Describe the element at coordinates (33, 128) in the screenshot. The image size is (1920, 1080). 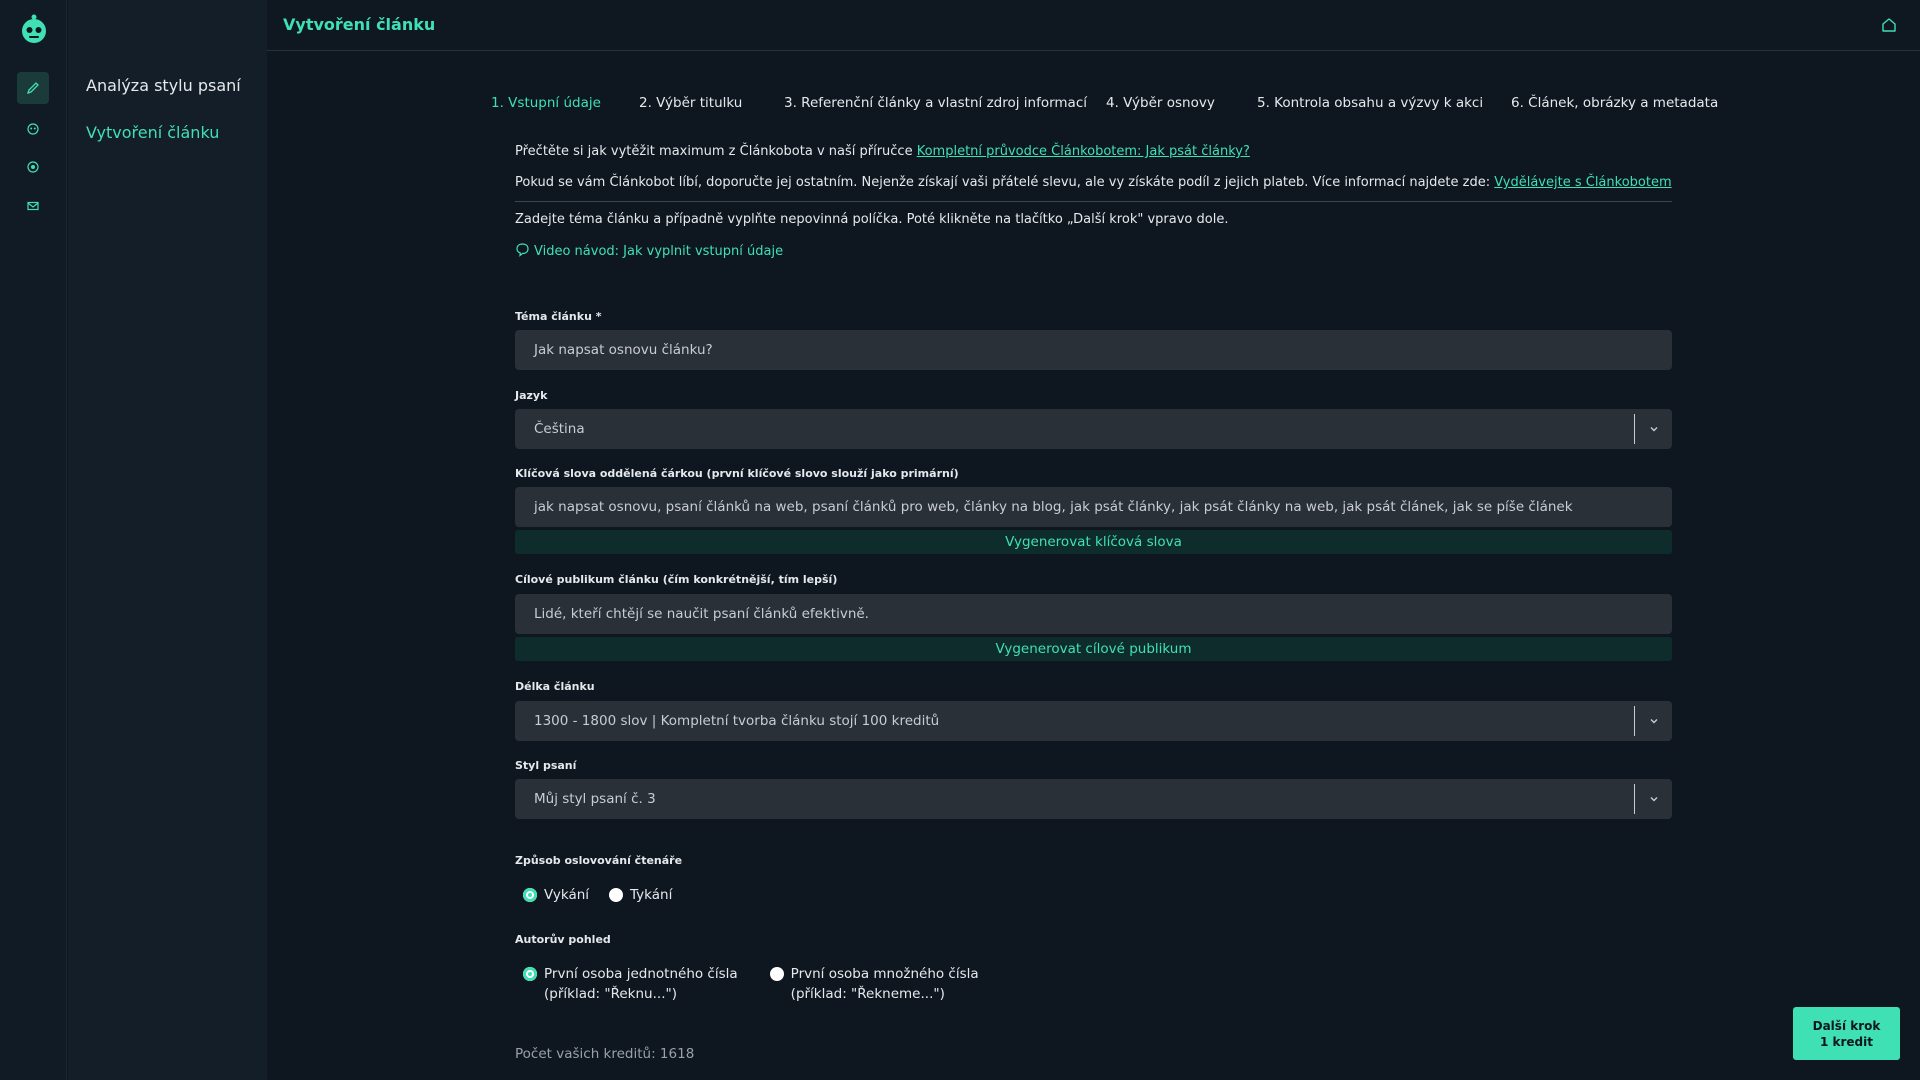
I see `robot-icon` at that location.